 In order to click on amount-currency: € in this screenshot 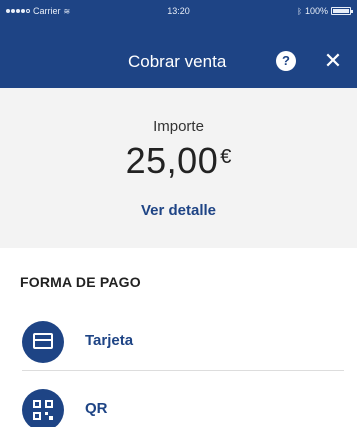, I will do `click(226, 157)`.